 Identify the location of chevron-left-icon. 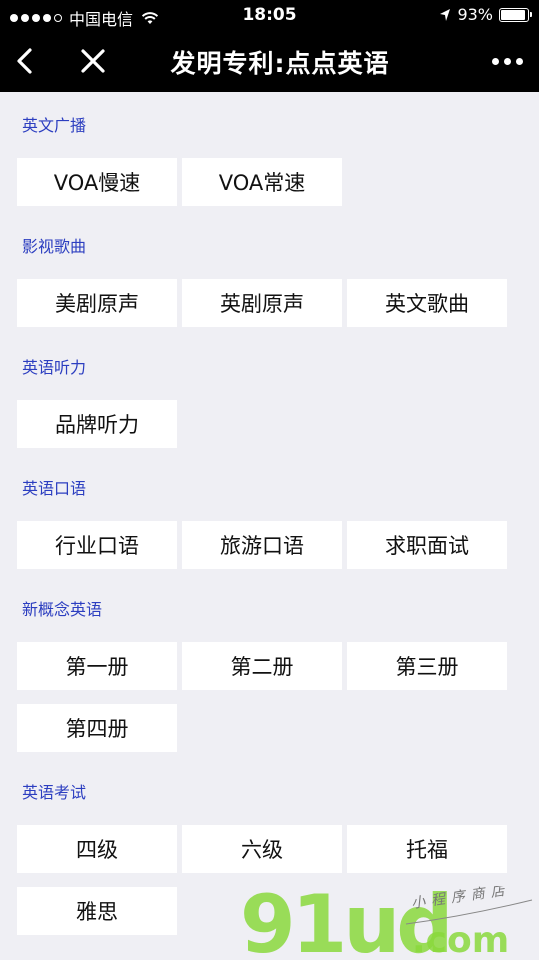
(24, 61).